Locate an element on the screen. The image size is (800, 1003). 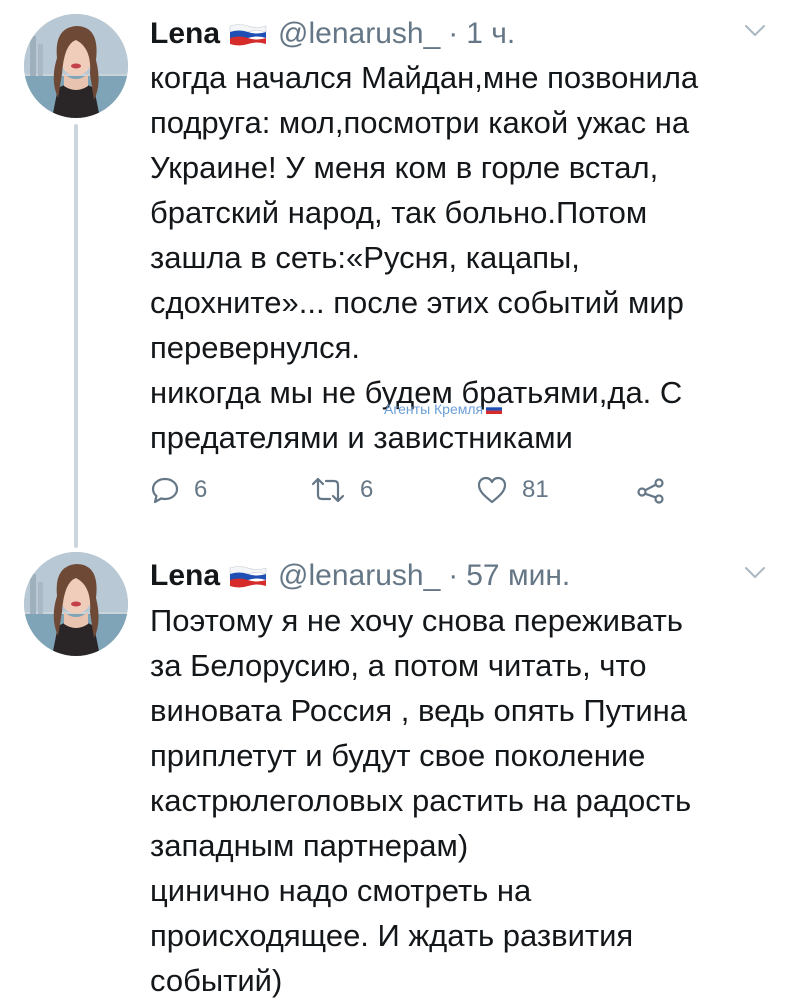
tweet-header: Lena @lenarush_ · 57 мин. is located at coordinates (360, 576).